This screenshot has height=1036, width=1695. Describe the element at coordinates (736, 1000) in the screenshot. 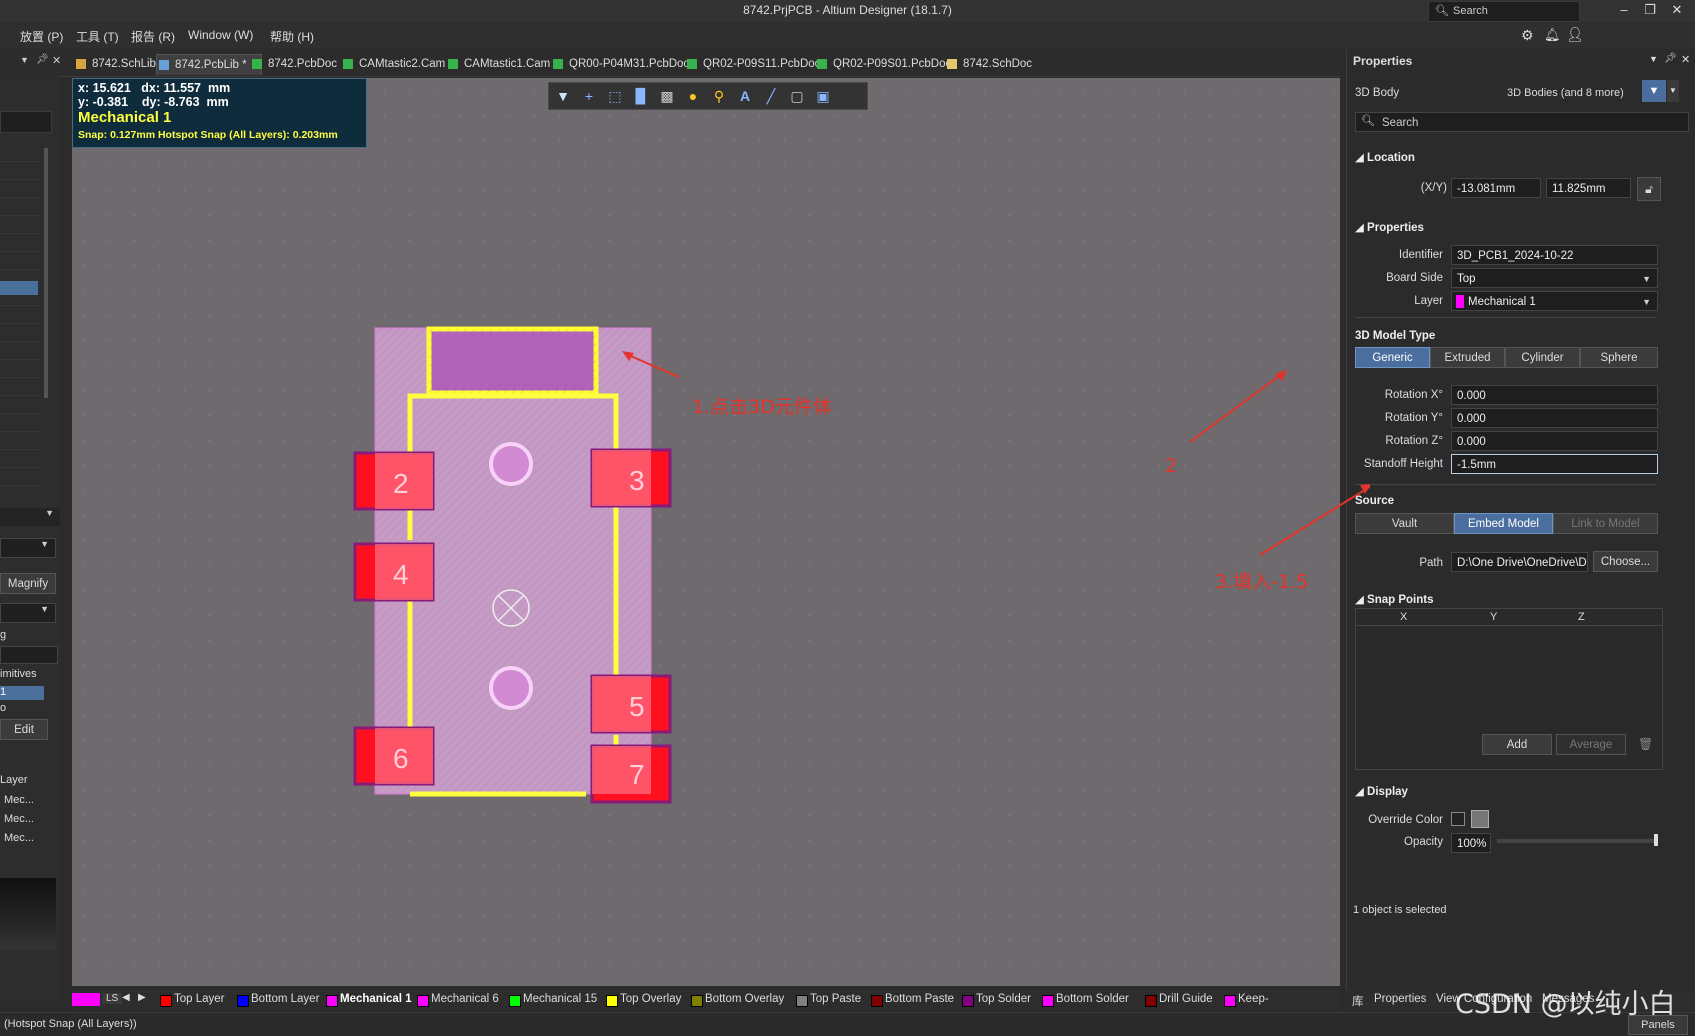

I see `layer-tab-bottom-overlay: Bottom Overlay` at that location.